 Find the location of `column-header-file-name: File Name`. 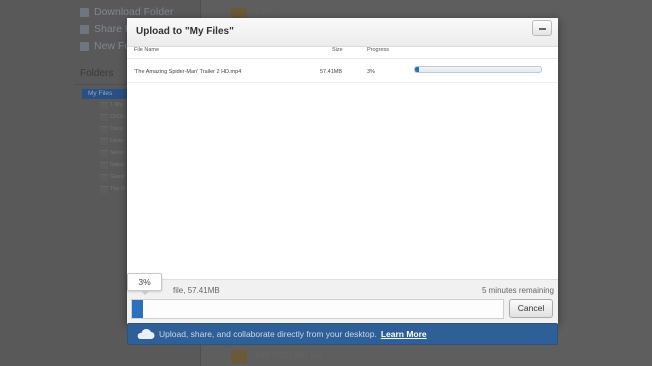

column-header-file-name: File Name is located at coordinates (147, 50).